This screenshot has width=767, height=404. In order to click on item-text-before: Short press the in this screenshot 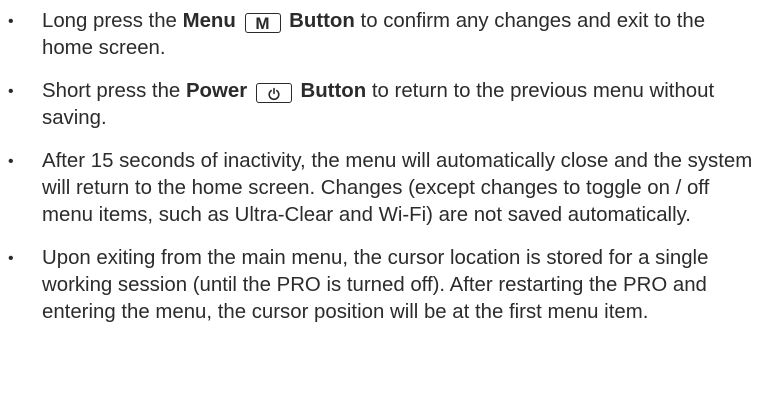, I will do `click(114, 91)`.